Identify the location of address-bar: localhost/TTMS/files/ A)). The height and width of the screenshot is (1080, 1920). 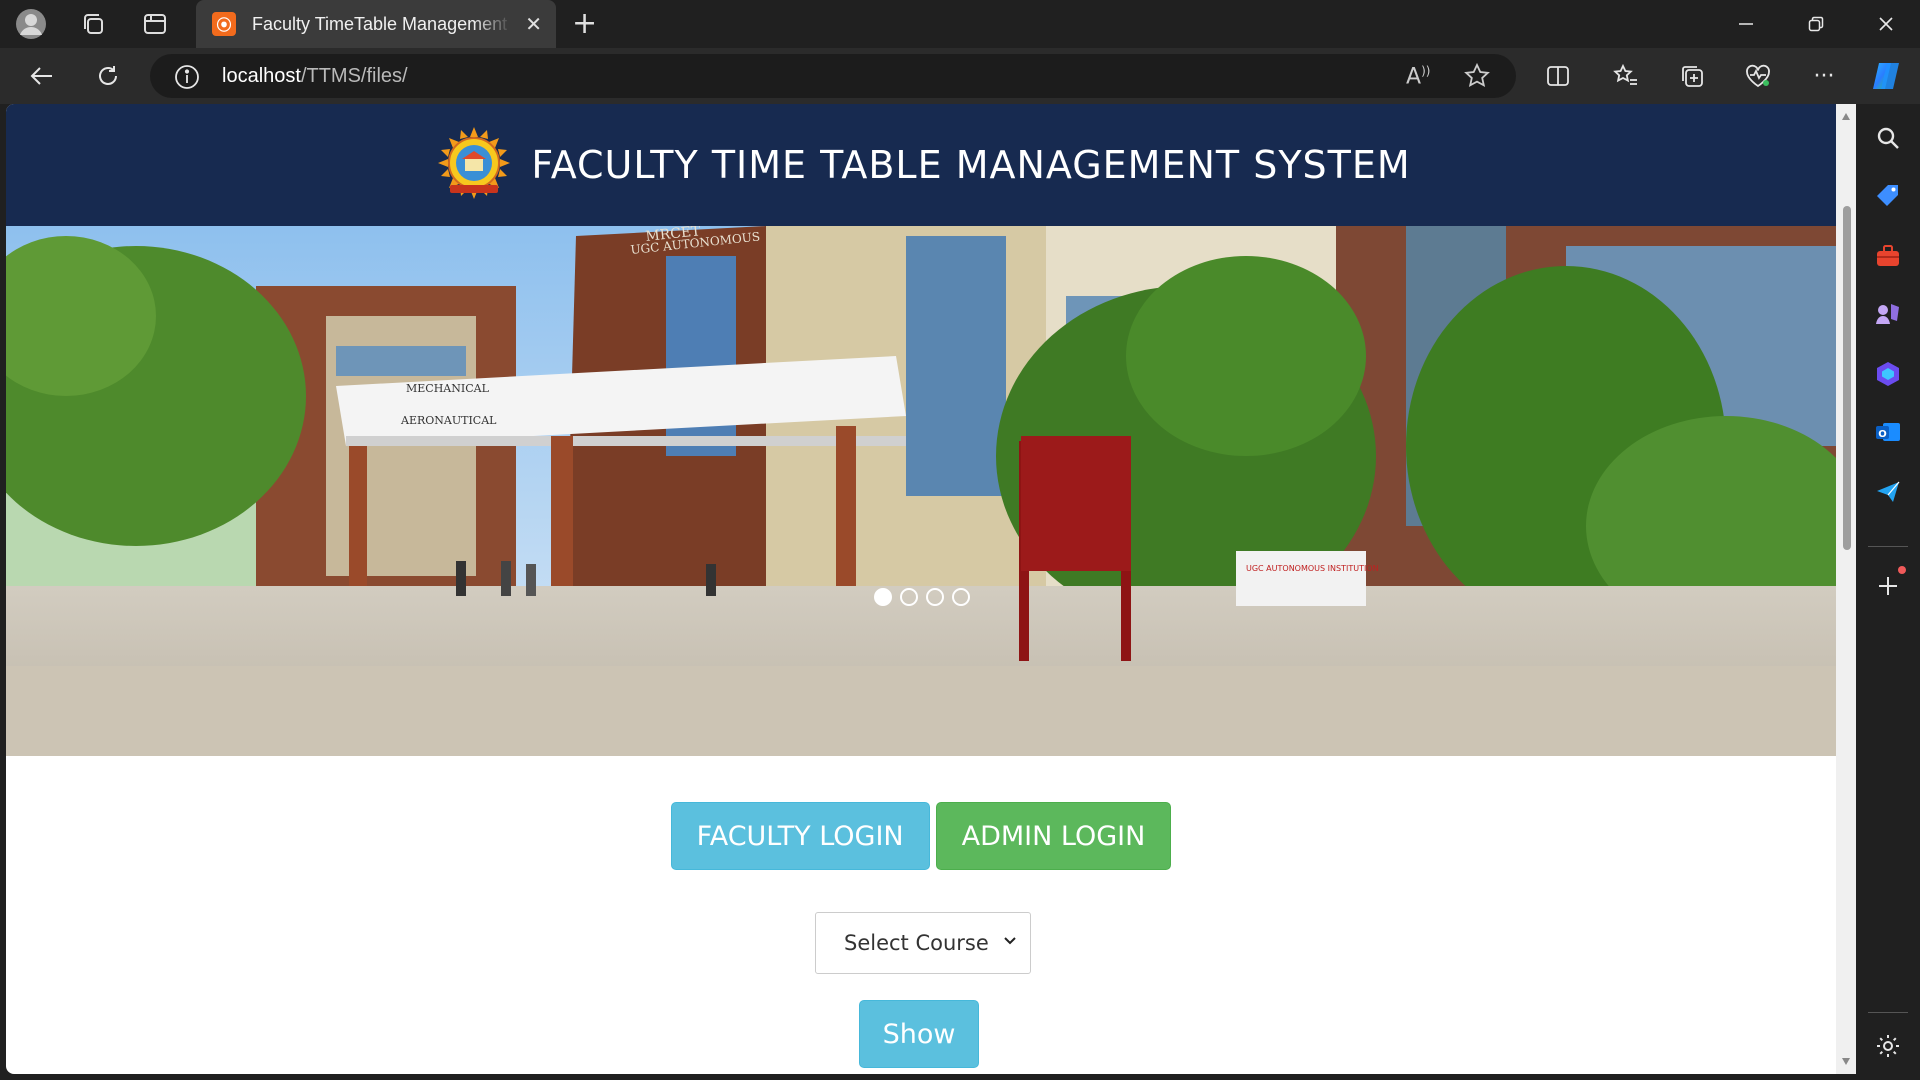
(833, 76).